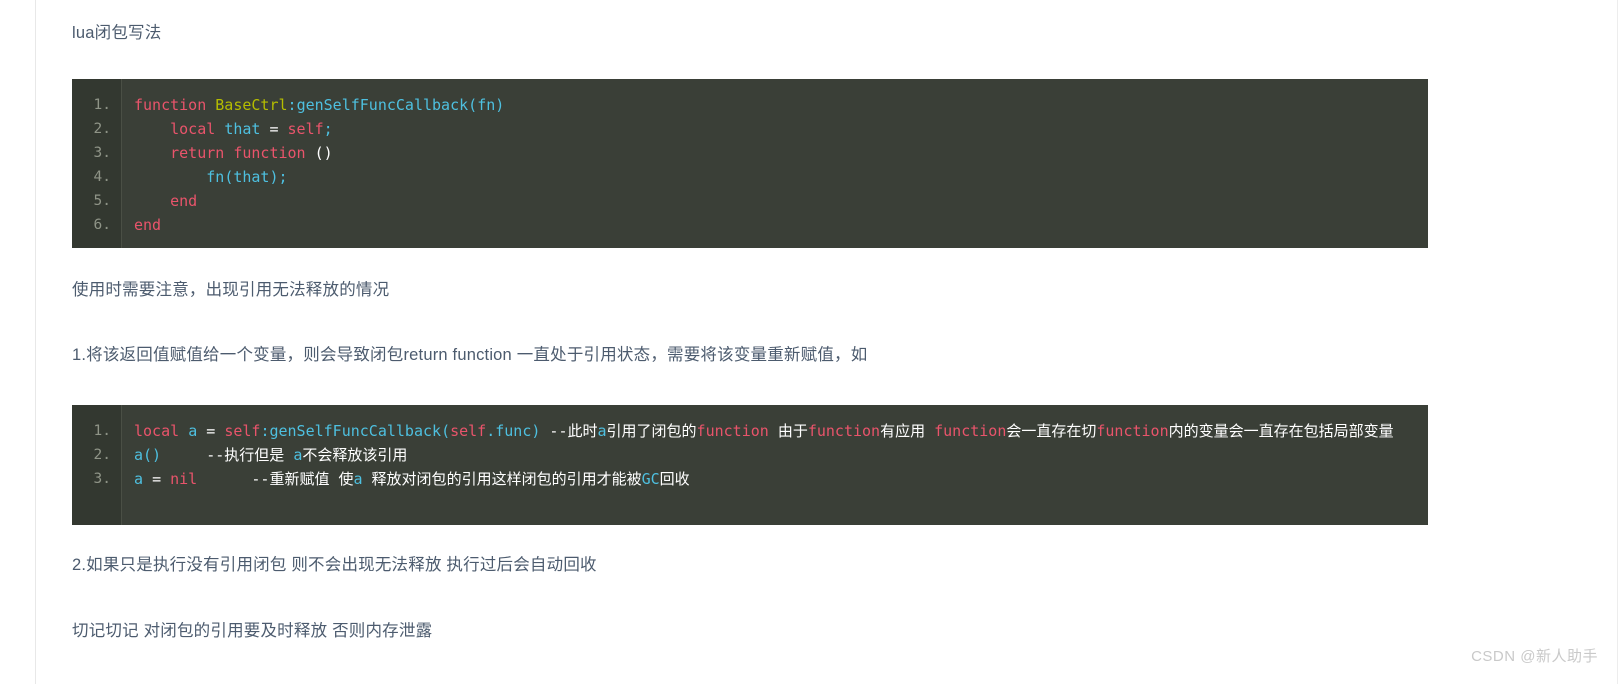 The image size is (1620, 684). I want to click on code-token: BaseCtrl, so click(251, 105).